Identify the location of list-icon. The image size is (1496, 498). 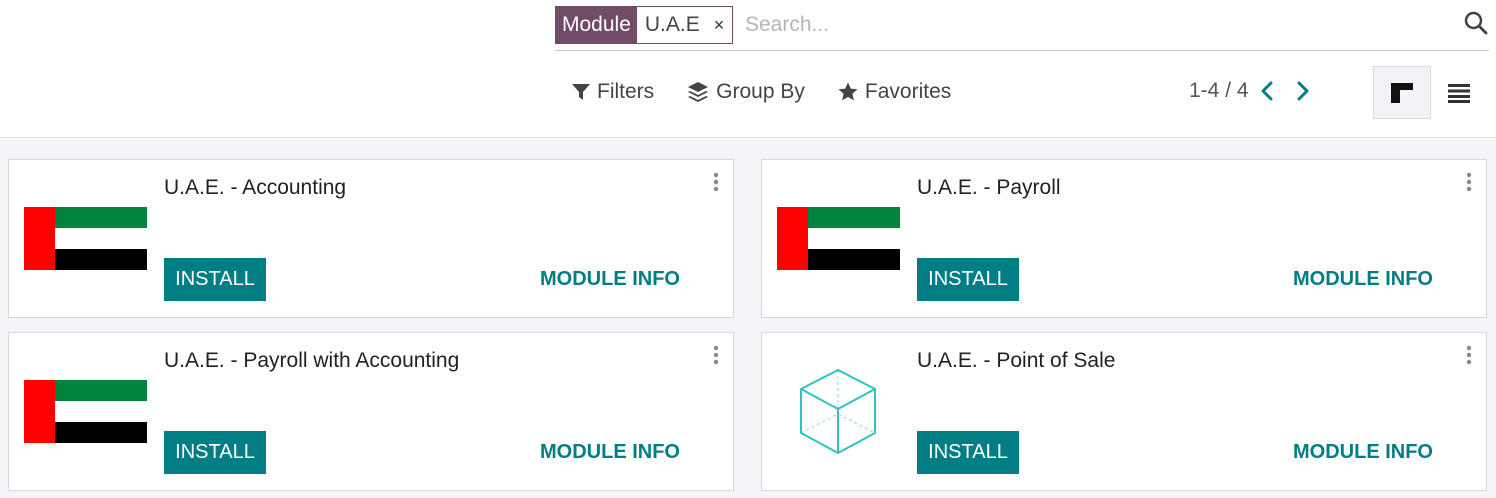
(1459, 93).